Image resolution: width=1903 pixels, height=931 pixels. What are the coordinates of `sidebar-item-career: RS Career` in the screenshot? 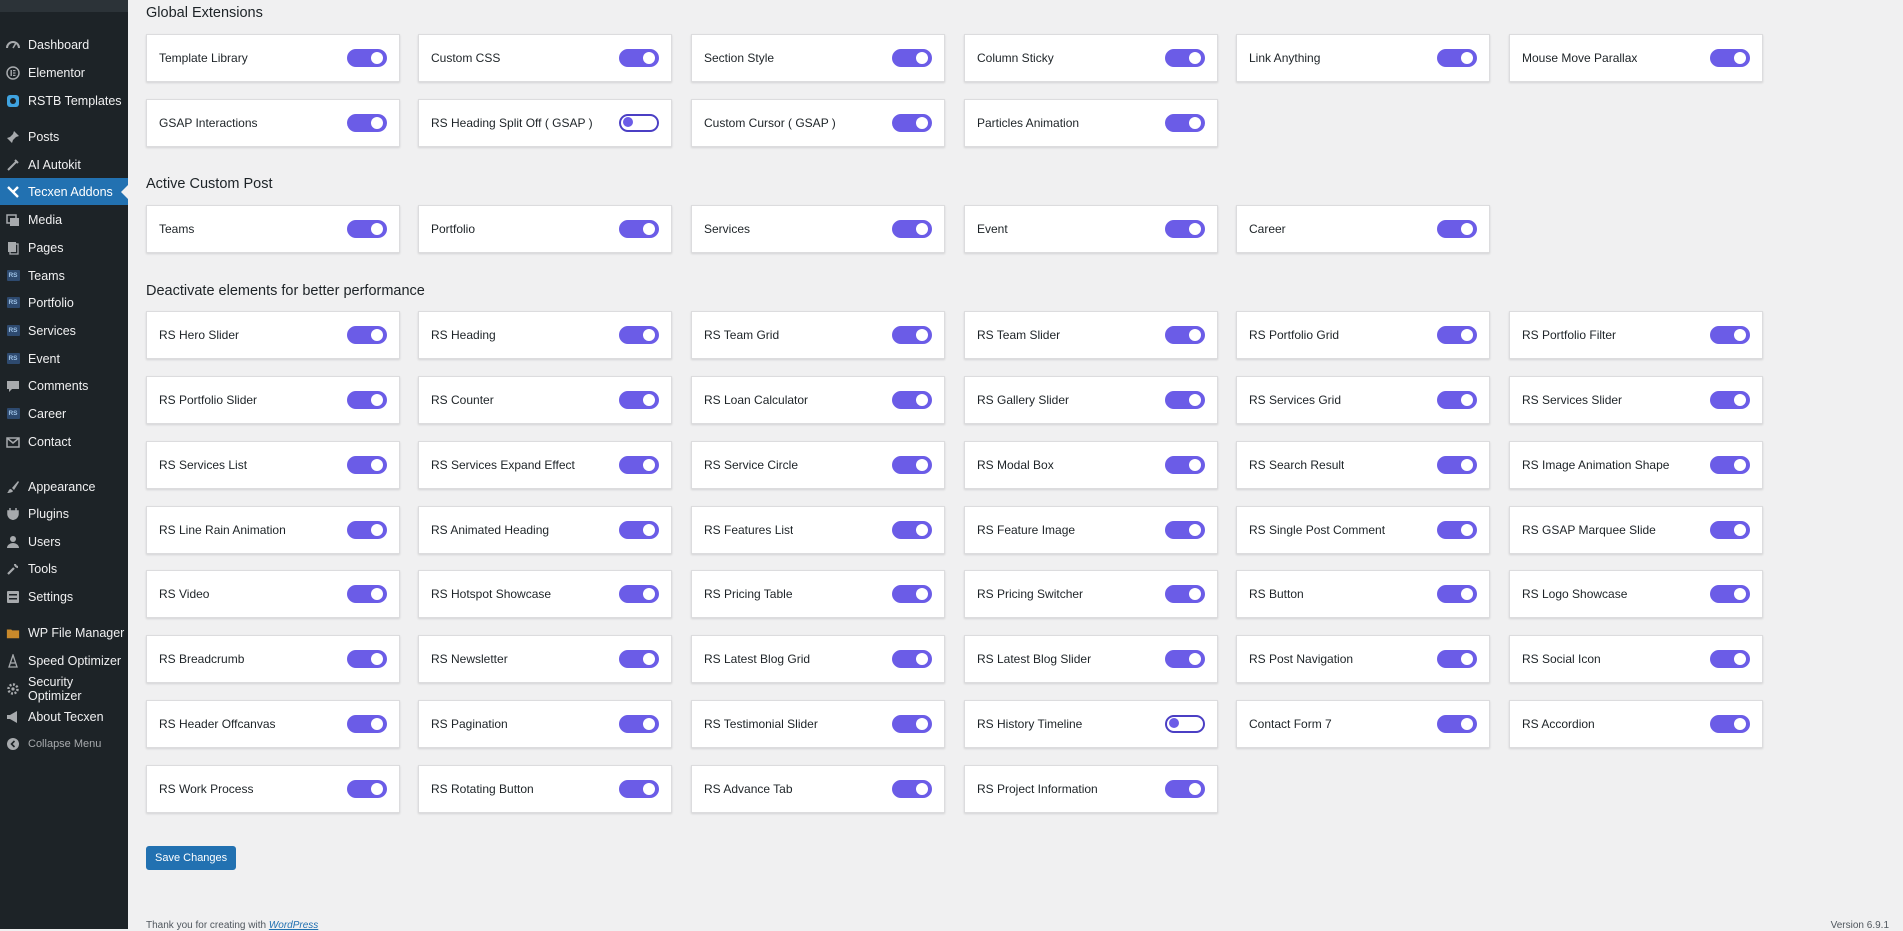 It's located at (64, 413).